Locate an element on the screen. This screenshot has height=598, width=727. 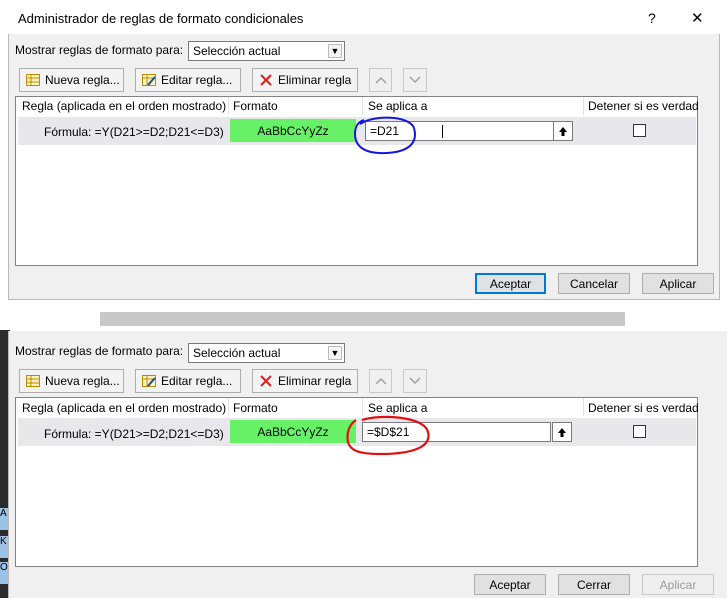
help-button: ? is located at coordinates (652, 18).